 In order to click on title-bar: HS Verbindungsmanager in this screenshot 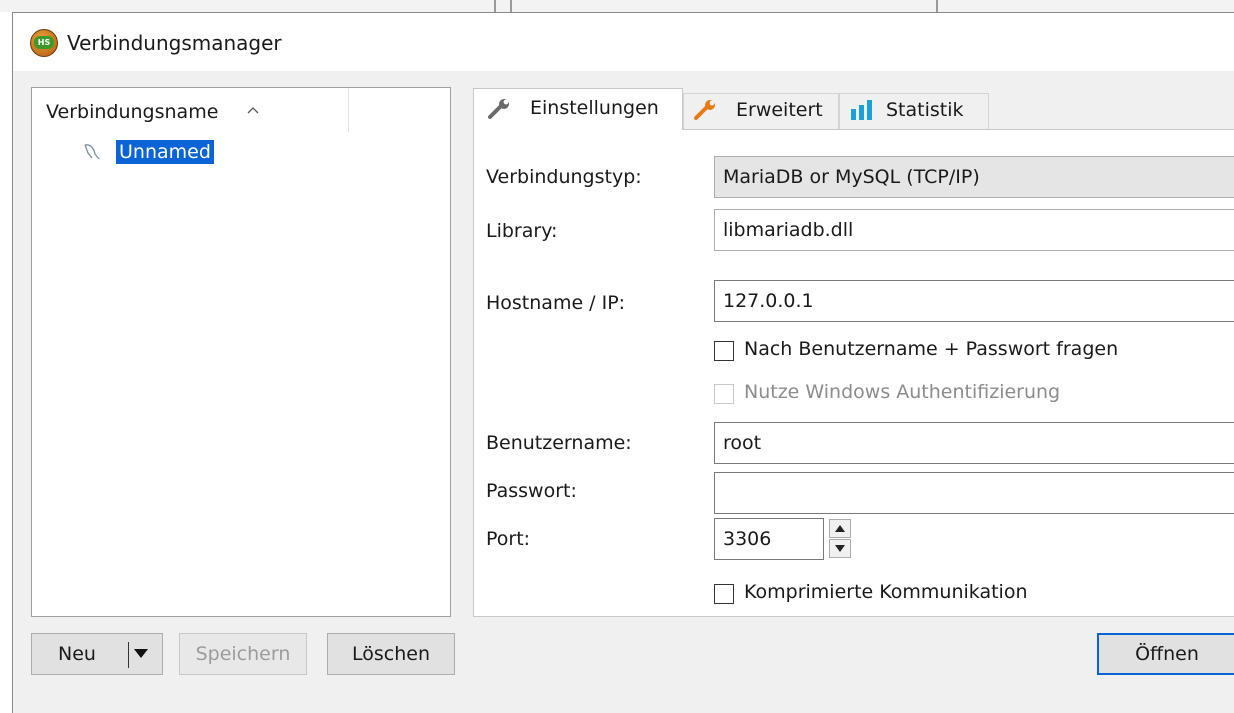, I will do `click(623, 42)`.